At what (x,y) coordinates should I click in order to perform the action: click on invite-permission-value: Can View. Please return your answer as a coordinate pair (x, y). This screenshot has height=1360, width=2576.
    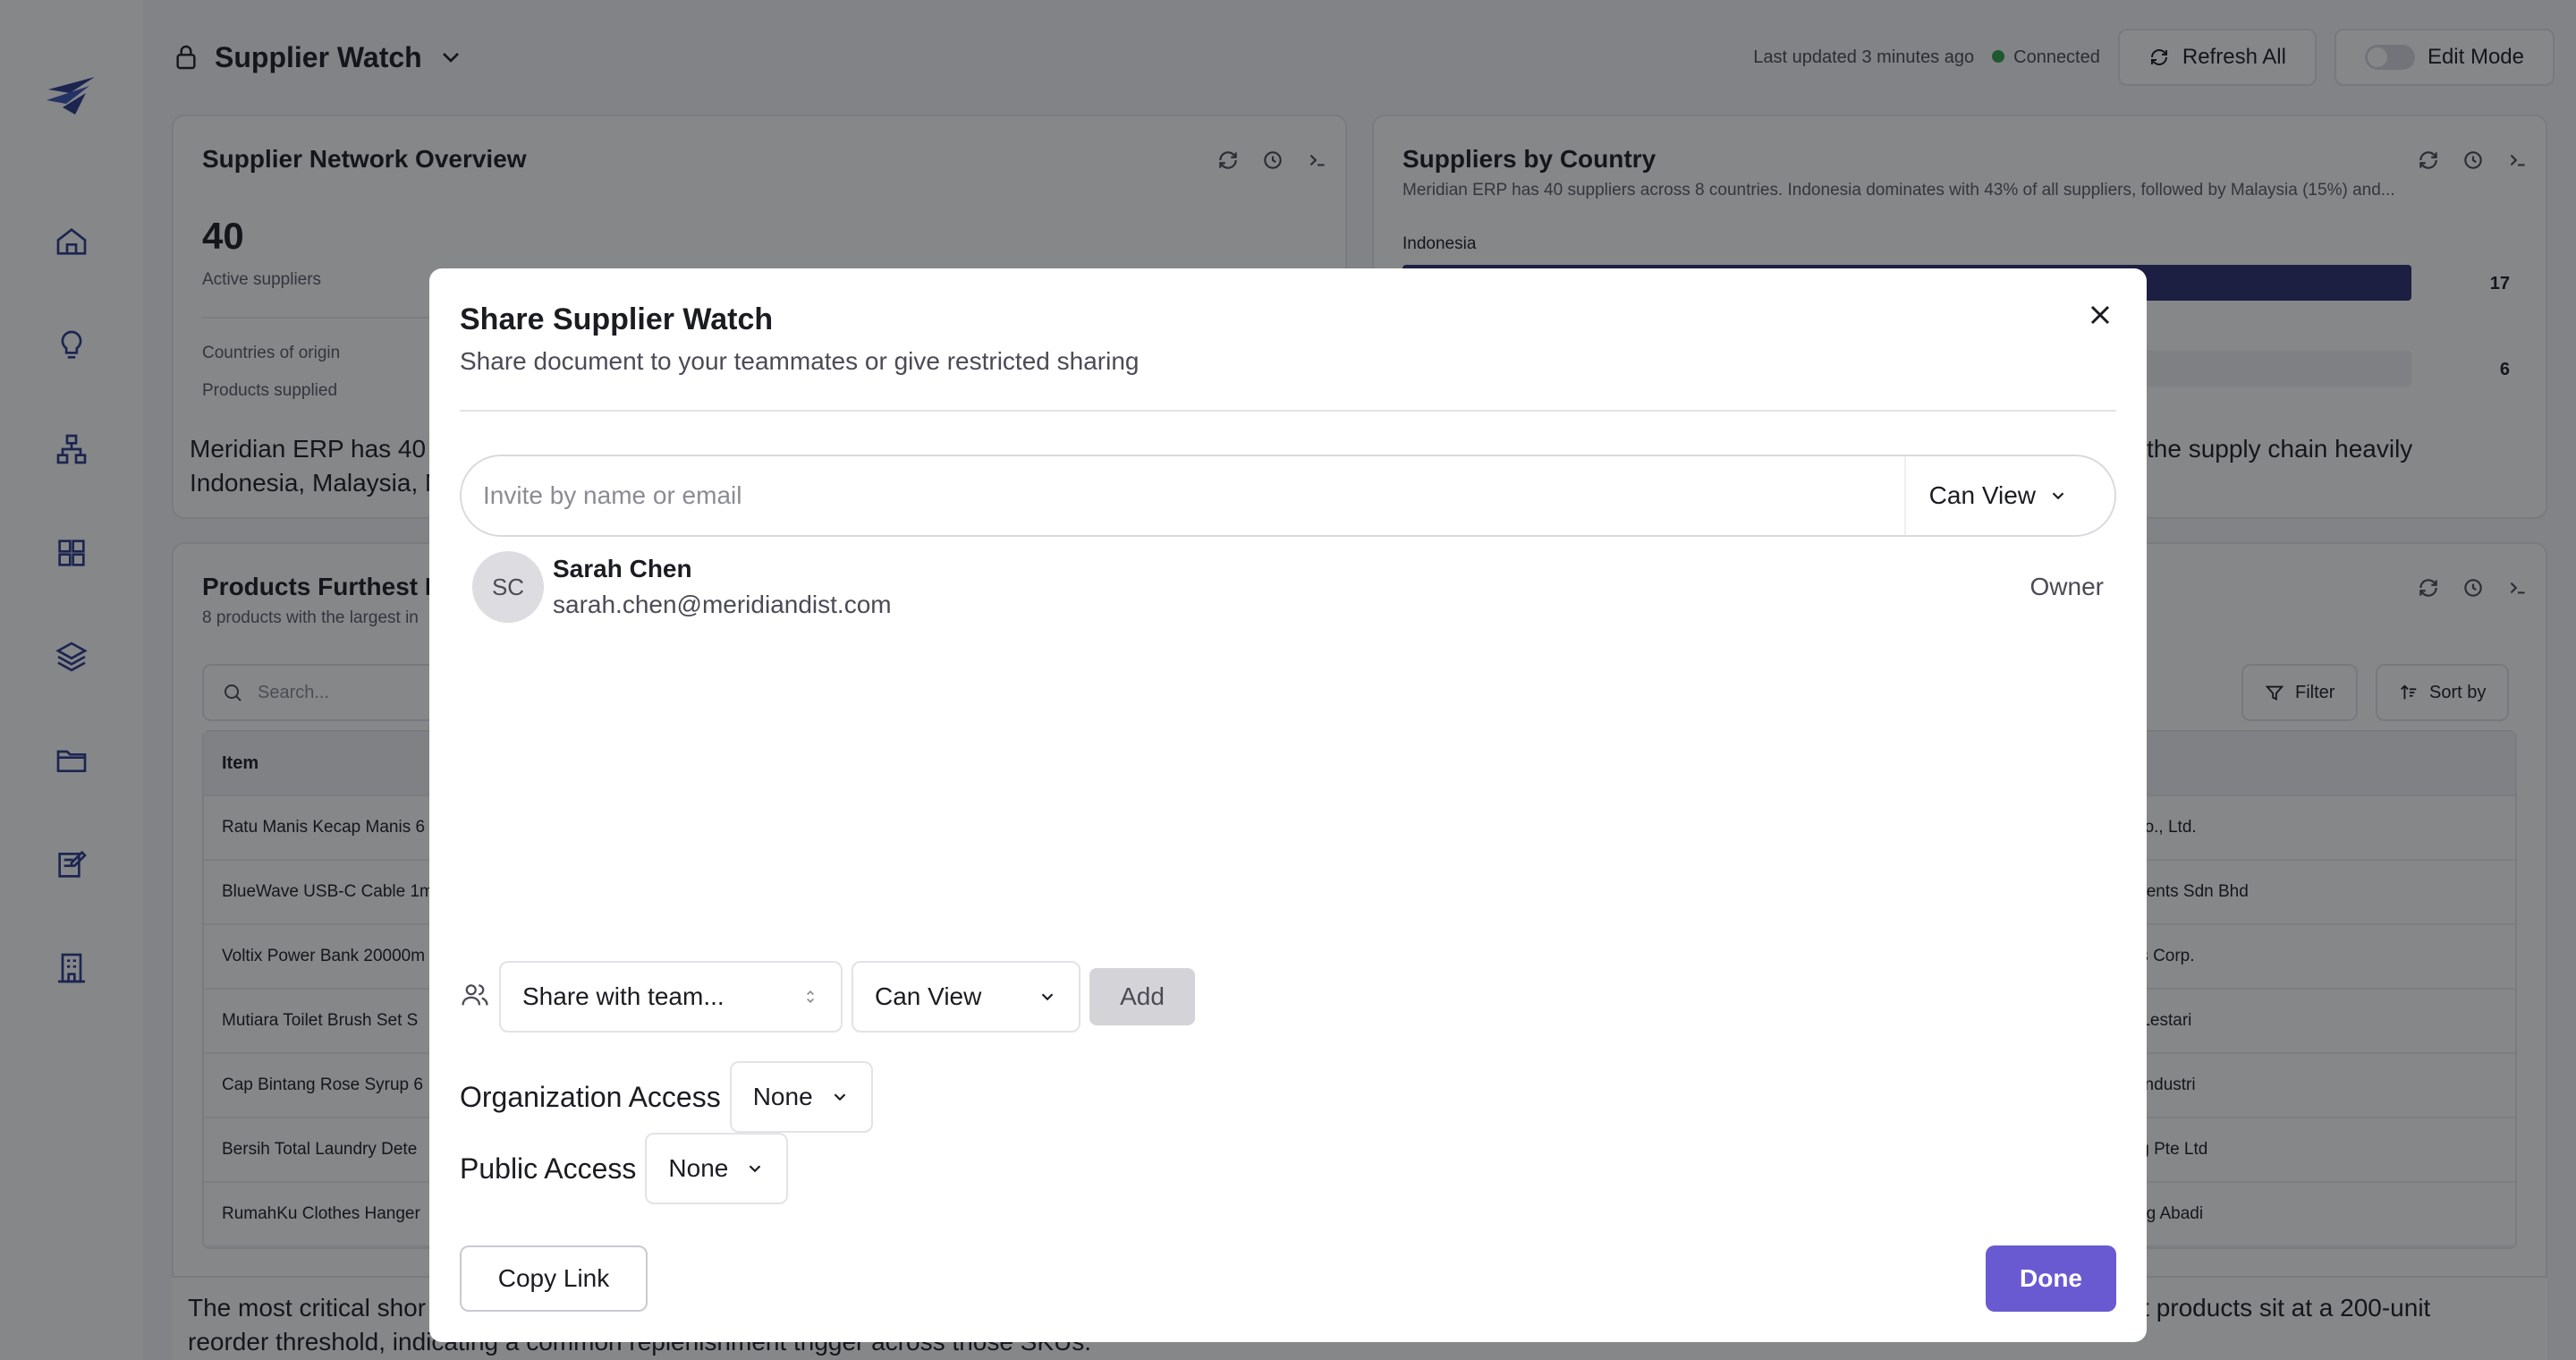
    Looking at the image, I should click on (1982, 495).